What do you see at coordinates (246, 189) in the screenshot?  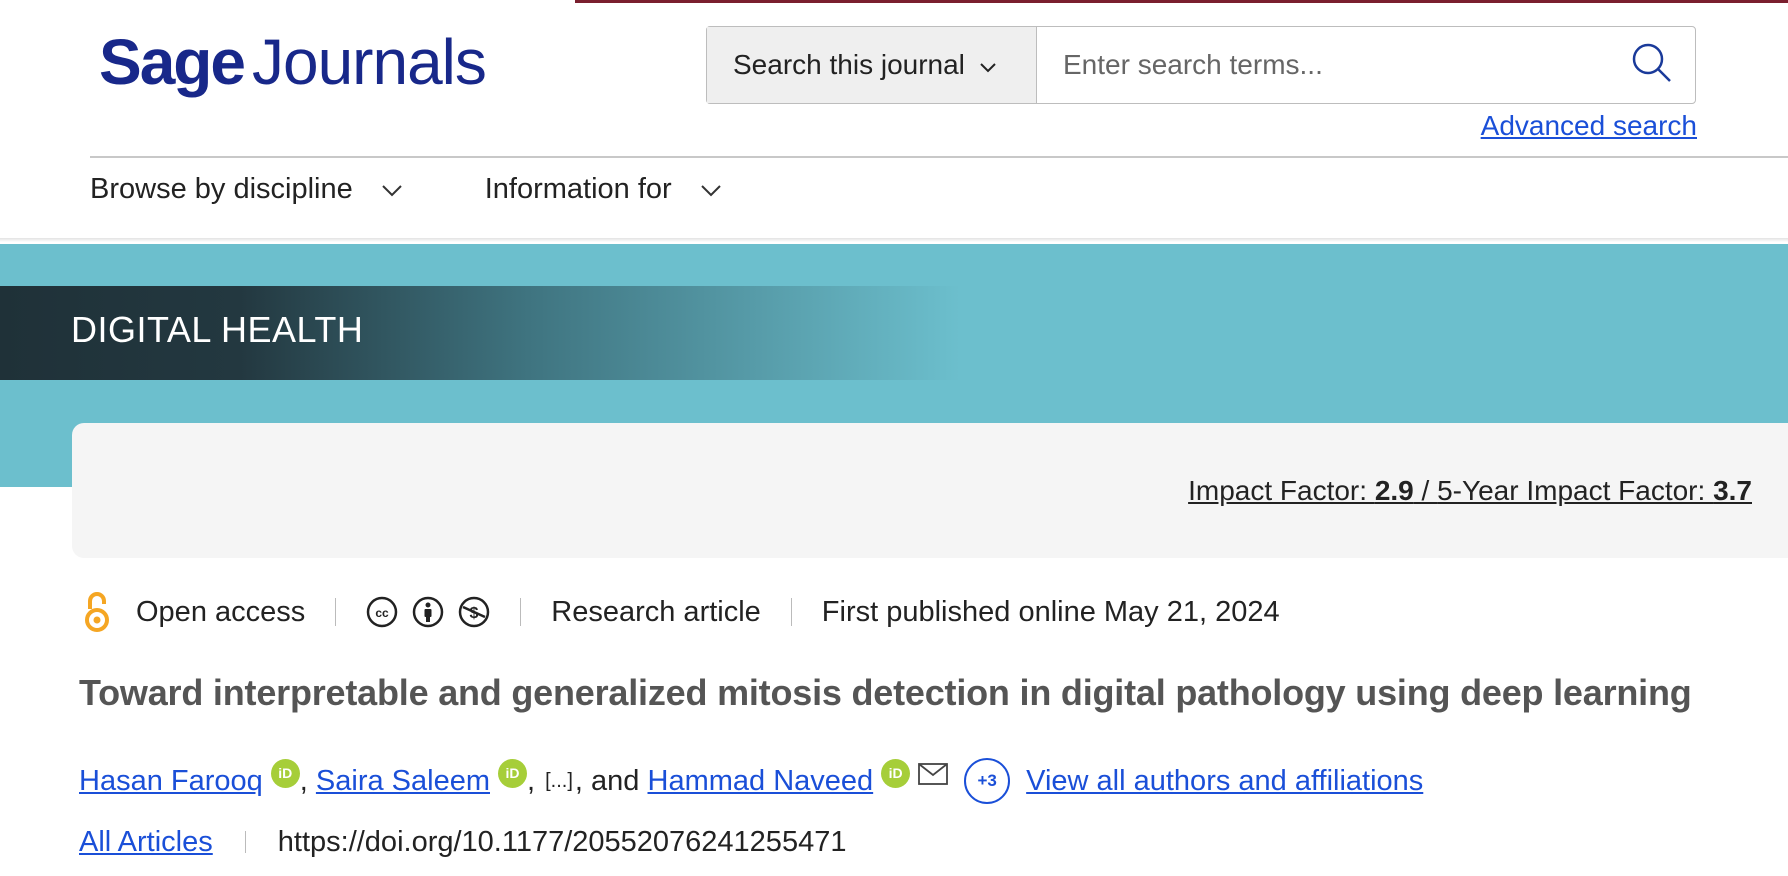 I see `nav-browse-by-discipline: Browse by discipline` at bounding box center [246, 189].